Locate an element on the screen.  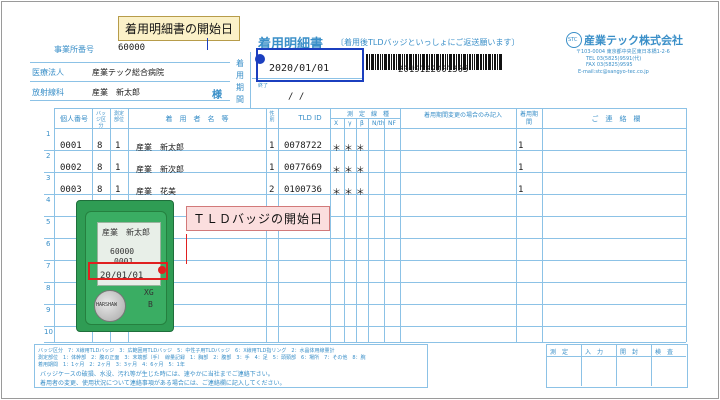
note-line-1: バッジケースの破損、水没、汚れ等が生じた時には、速やかに当社までご連絡下さい。 is located at coordinates (157, 374).